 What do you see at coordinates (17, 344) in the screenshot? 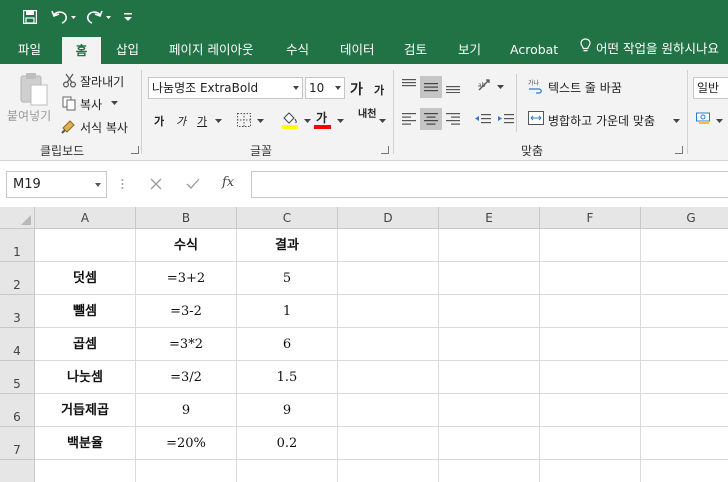
I see `row-header-4: 4` at bounding box center [17, 344].